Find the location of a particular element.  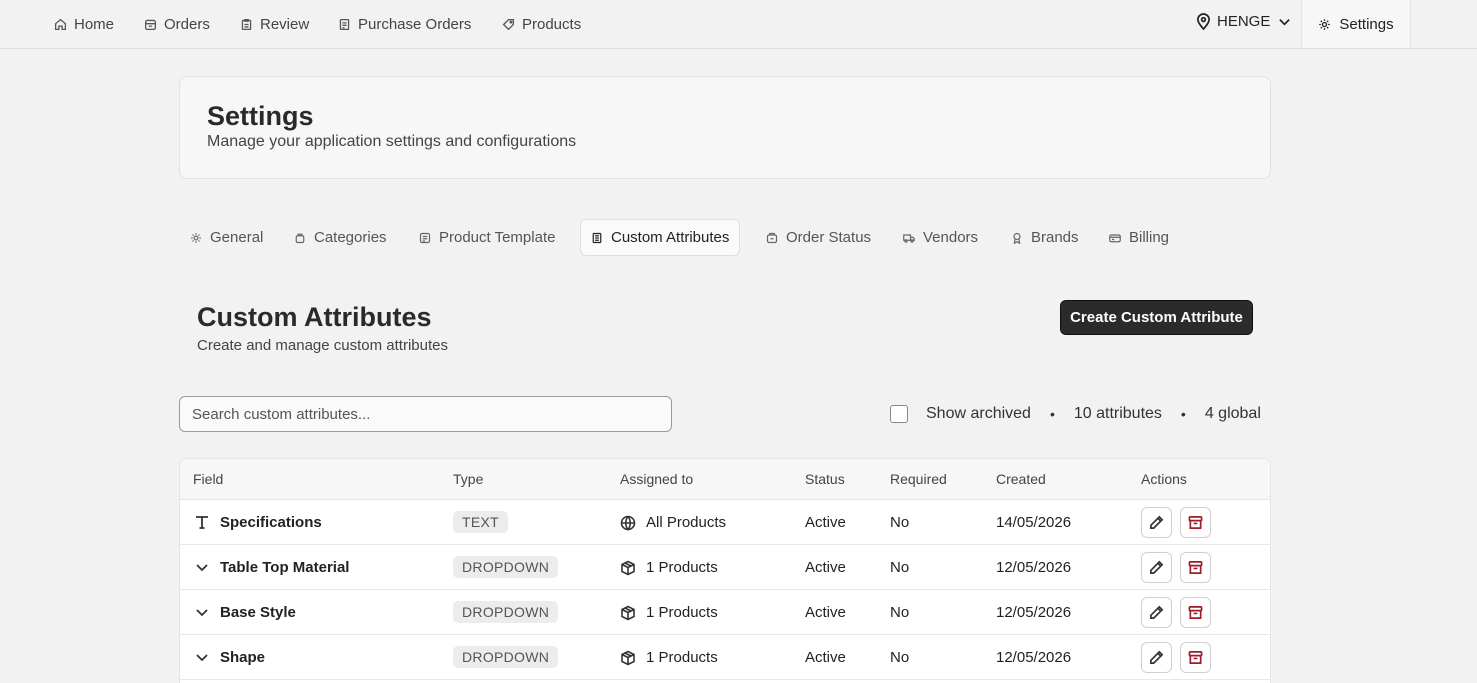

nav-orders: Orders is located at coordinates (177, 24).